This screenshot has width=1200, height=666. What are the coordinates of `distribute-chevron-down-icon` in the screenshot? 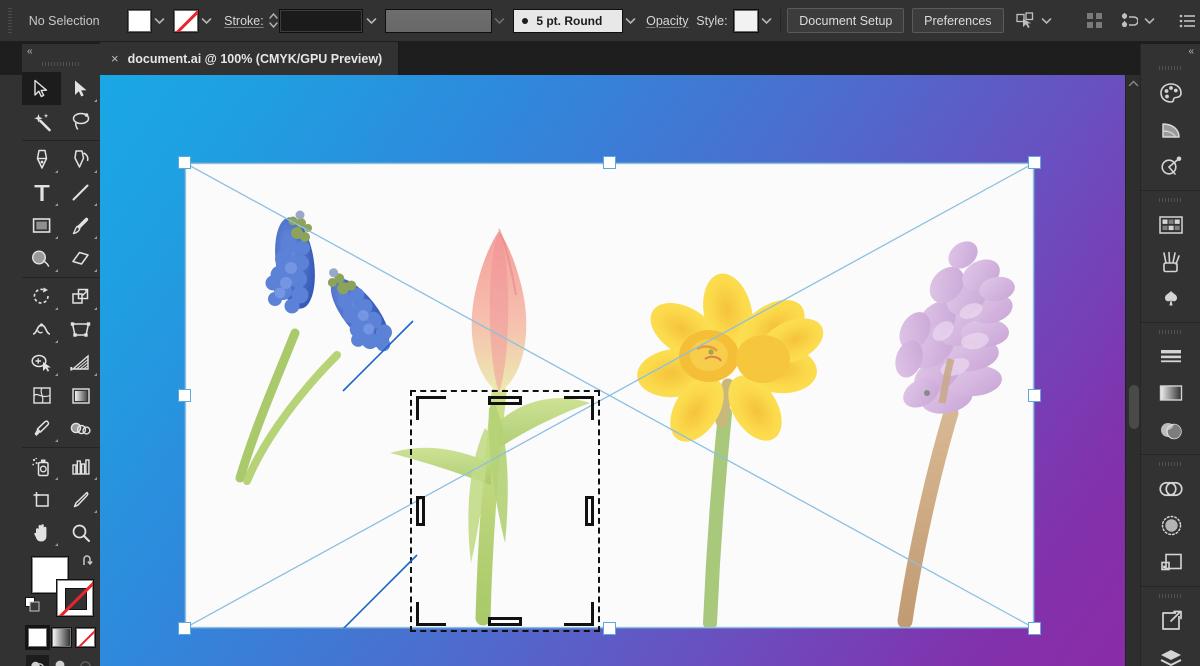 It's located at (1150, 21).